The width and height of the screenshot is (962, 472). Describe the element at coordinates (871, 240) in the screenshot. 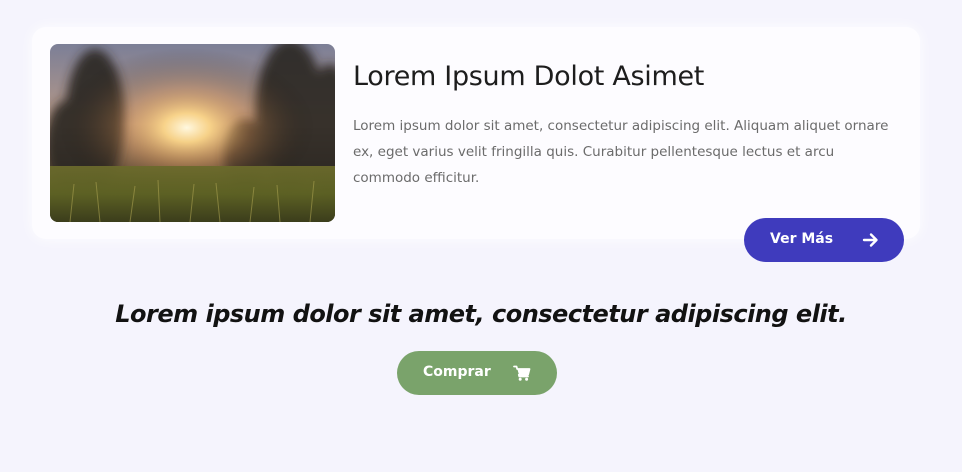

I see `arrow-right-icon` at that location.